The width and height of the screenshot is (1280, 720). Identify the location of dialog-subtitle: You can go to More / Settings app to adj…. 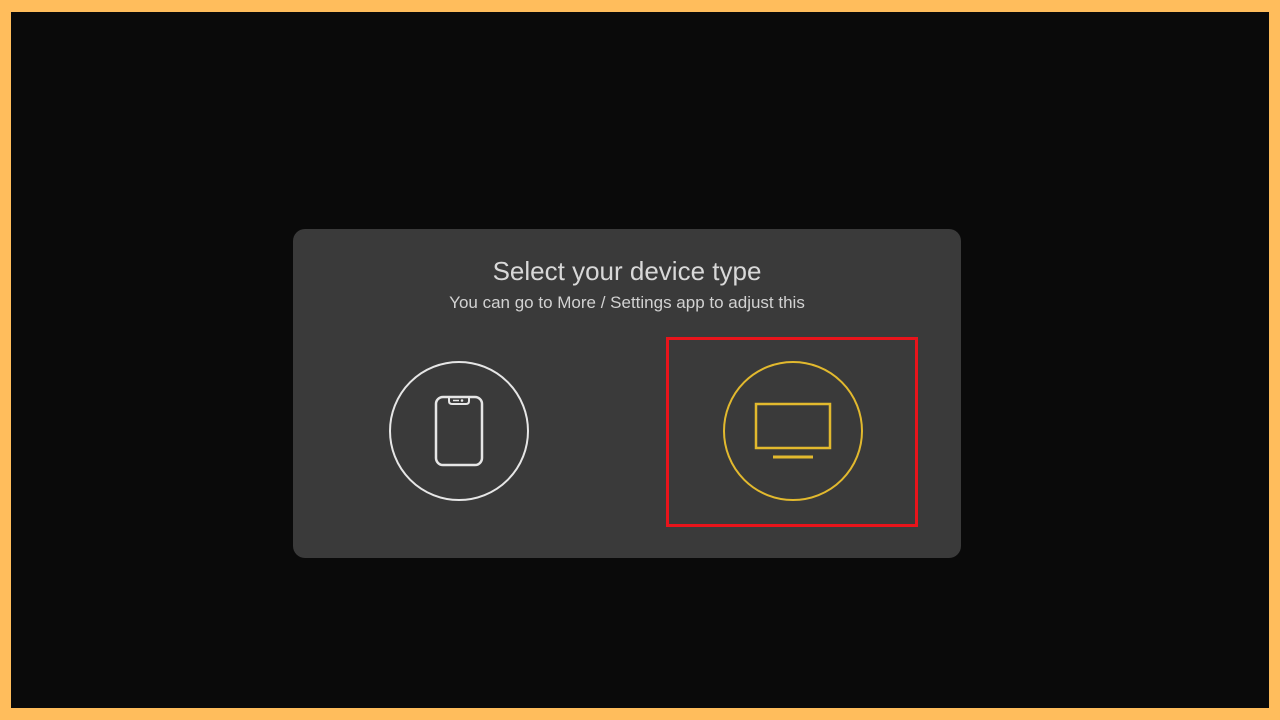
(627, 302).